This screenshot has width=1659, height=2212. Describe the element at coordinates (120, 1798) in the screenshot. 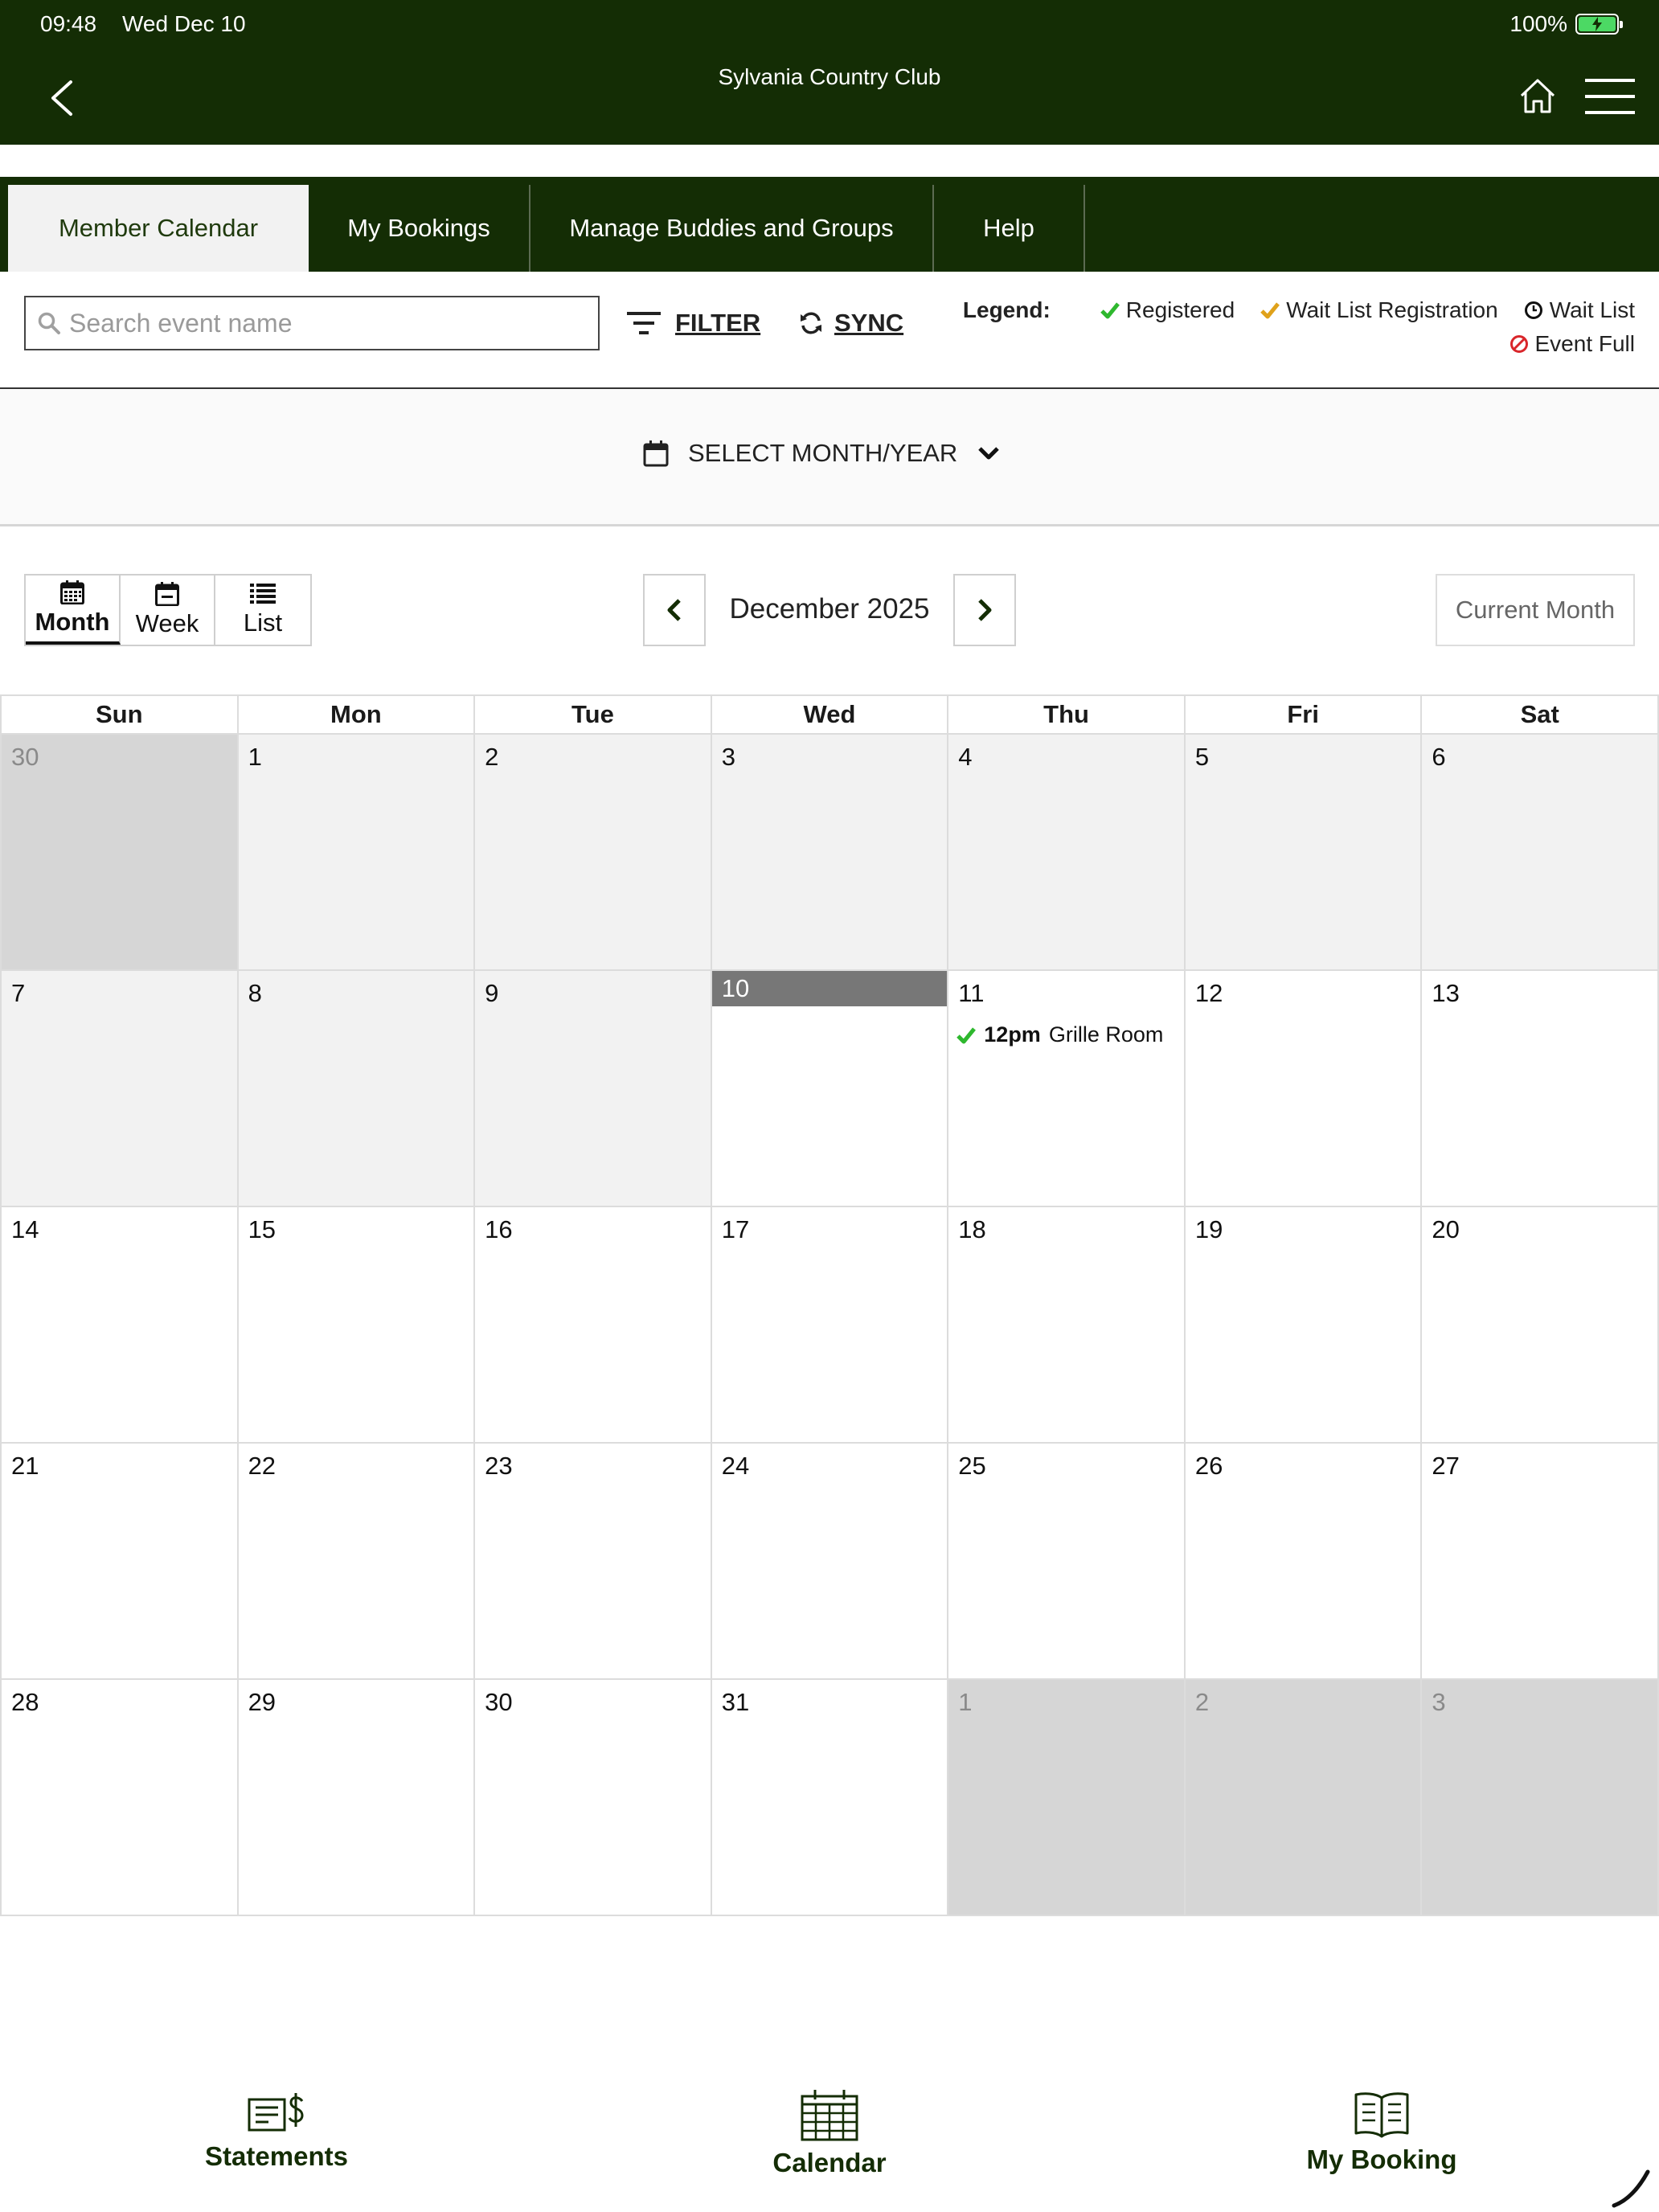

I see `day-cell-sun: 28` at that location.